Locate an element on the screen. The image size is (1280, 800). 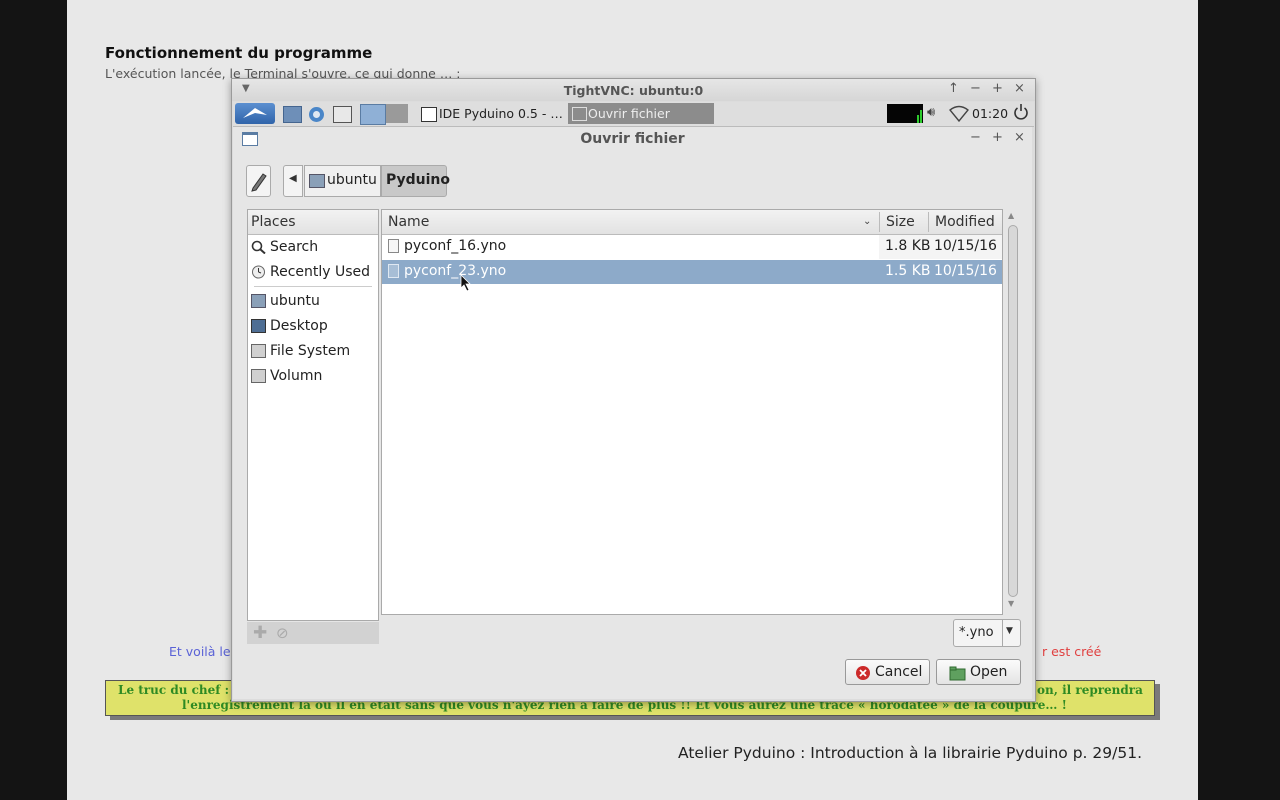
file-list-scrollbar: ▲ ▼ is located at coordinates (1013, 411).